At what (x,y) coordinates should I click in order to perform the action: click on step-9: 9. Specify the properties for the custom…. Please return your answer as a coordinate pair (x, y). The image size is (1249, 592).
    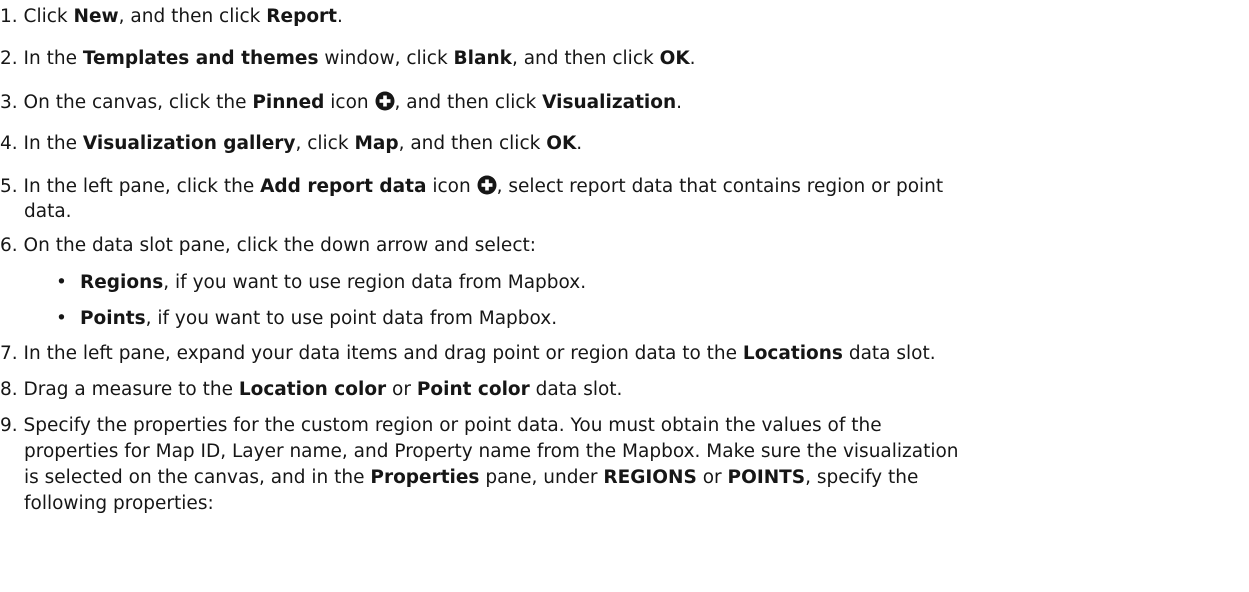
    Looking at the image, I should click on (441, 425).